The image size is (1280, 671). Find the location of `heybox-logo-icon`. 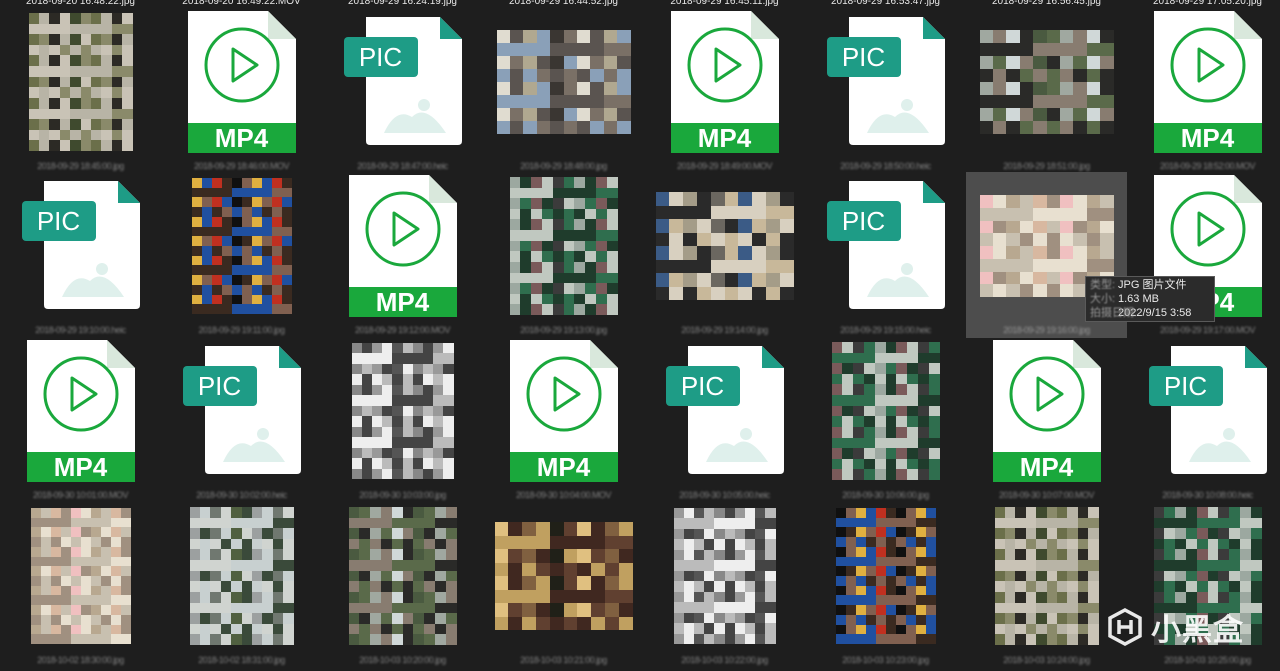

heybox-logo-icon is located at coordinates (1125, 627).